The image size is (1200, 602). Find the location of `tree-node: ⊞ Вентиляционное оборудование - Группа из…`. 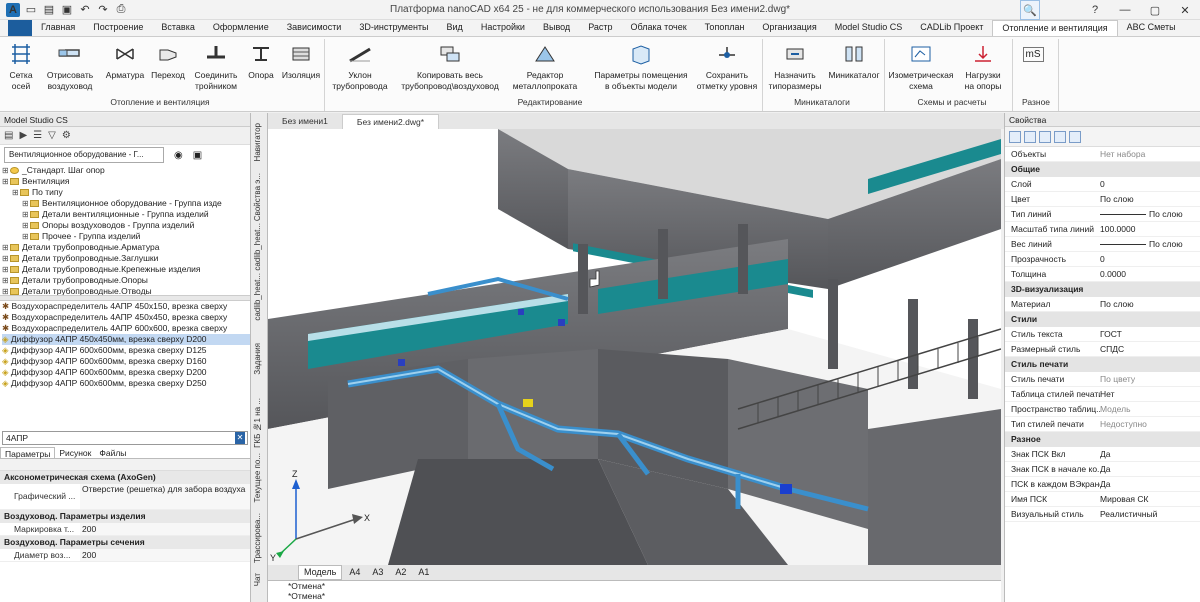

tree-node: ⊞ Вентиляционное оборудование - Группа из… is located at coordinates (126, 203).